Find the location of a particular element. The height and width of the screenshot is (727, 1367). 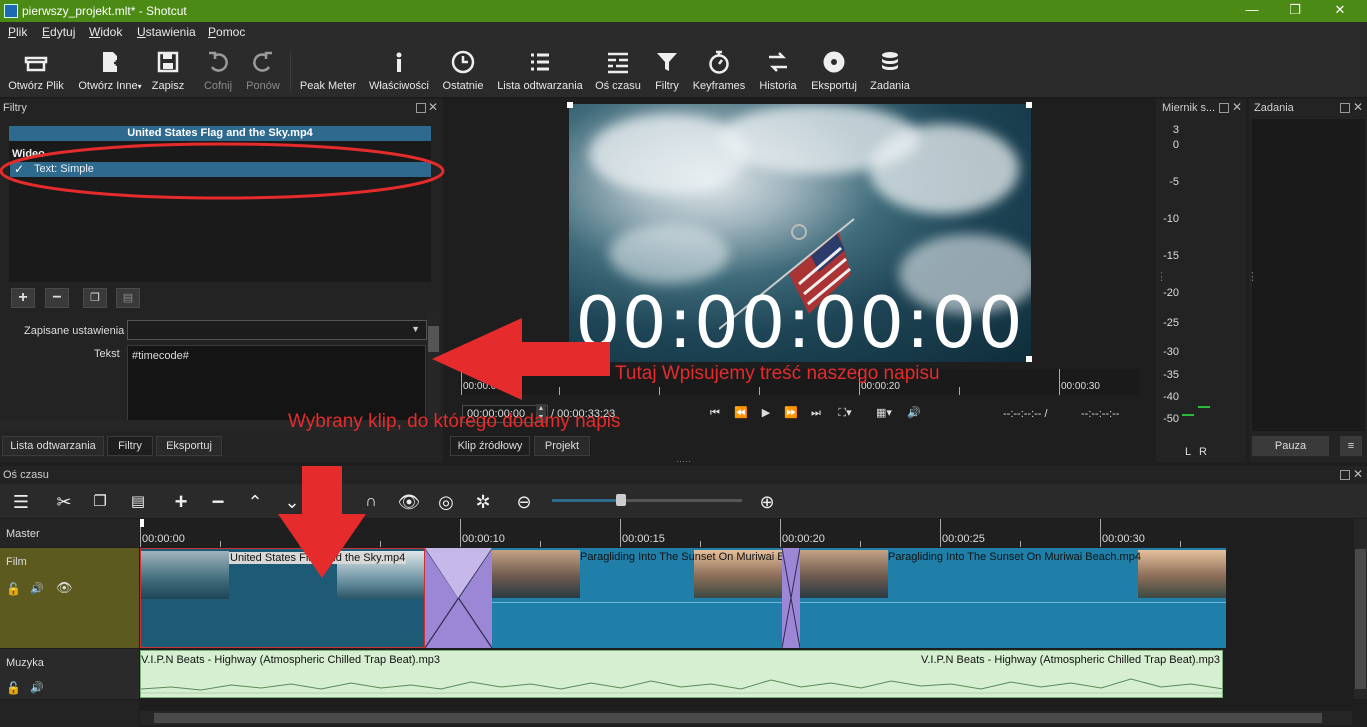

tab-playlist: Lista odtwarzania is located at coordinates (53, 446).